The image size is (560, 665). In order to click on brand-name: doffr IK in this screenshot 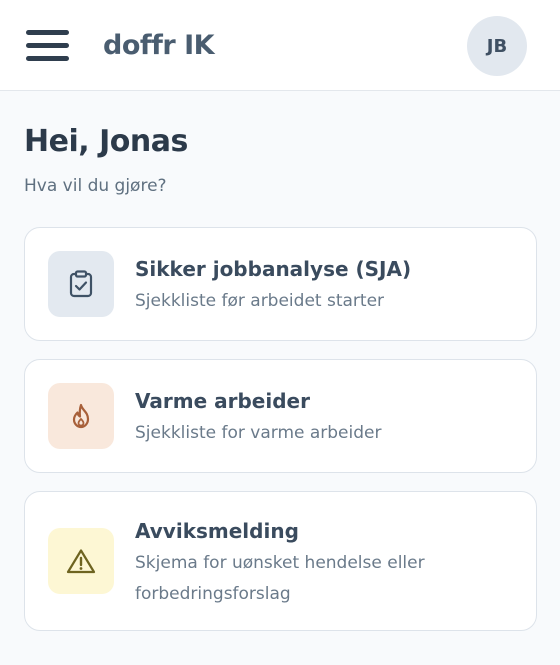, I will do `click(159, 45)`.